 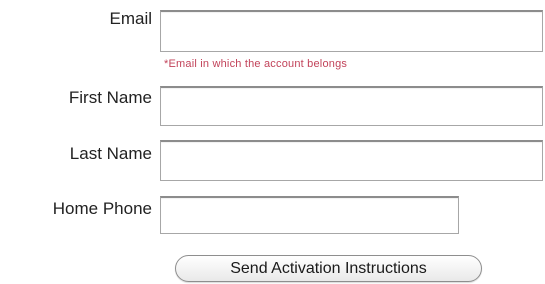 I want to click on send-activation-button: Send Activation Instructions, so click(x=328, y=268).